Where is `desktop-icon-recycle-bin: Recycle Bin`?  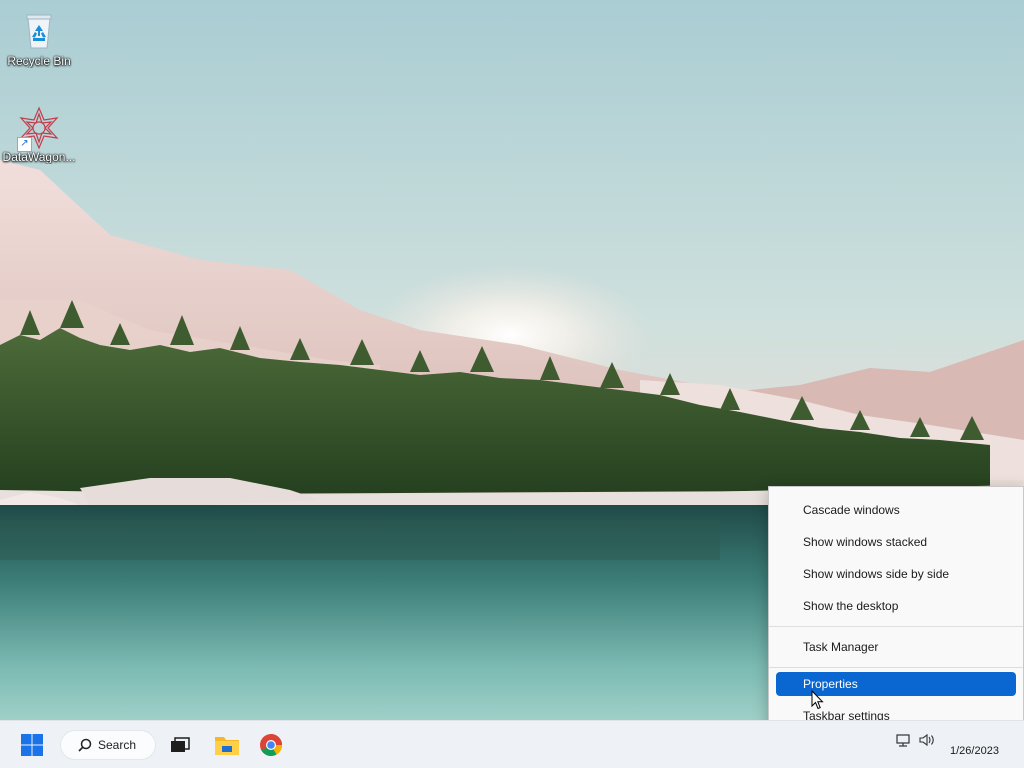 desktop-icon-recycle-bin: Recycle Bin is located at coordinates (39, 39).